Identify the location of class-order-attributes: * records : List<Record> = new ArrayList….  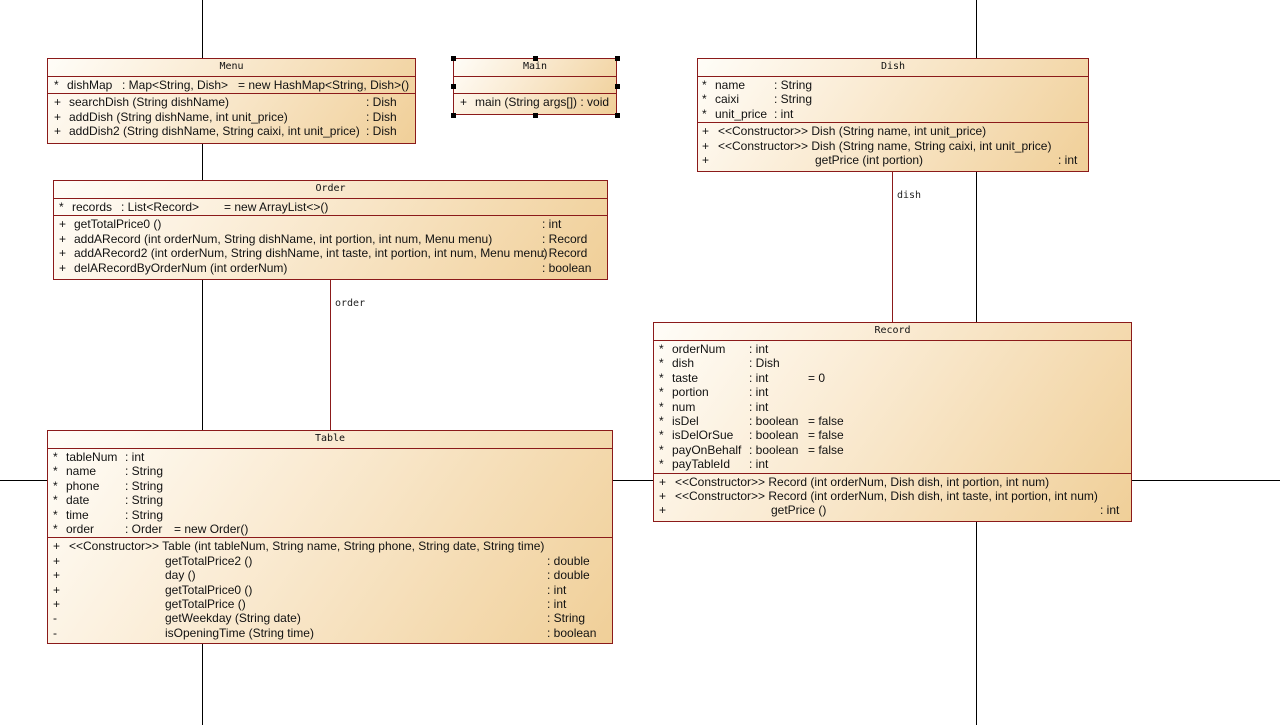
(330, 208).